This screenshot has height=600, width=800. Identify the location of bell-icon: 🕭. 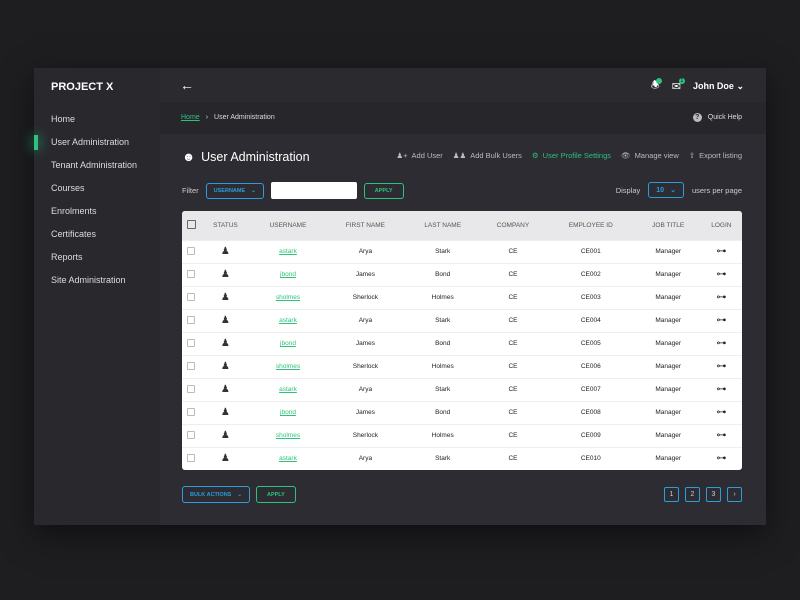
(656, 86).